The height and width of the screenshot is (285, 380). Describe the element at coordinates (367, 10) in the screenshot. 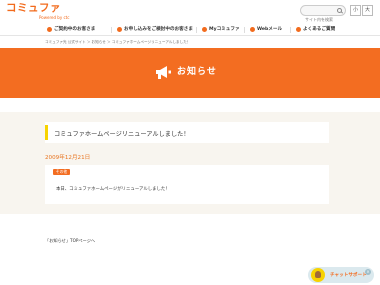

I see `font-size-large-button: 大` at that location.